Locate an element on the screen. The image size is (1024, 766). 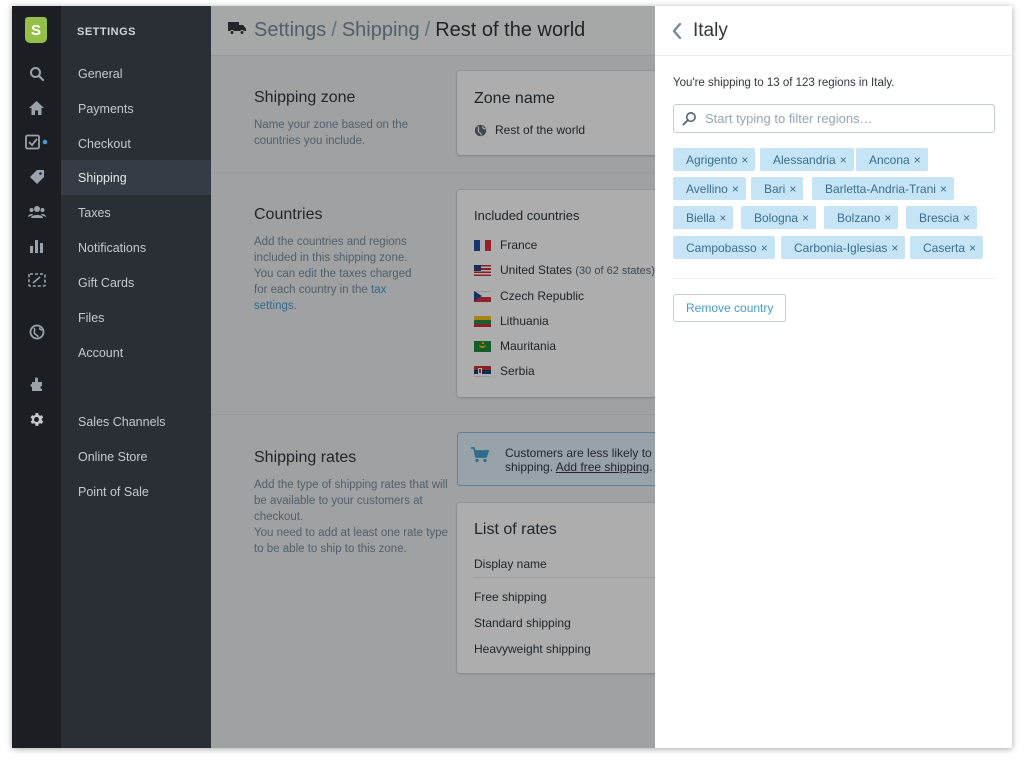
reports-icon is located at coordinates (36, 246).